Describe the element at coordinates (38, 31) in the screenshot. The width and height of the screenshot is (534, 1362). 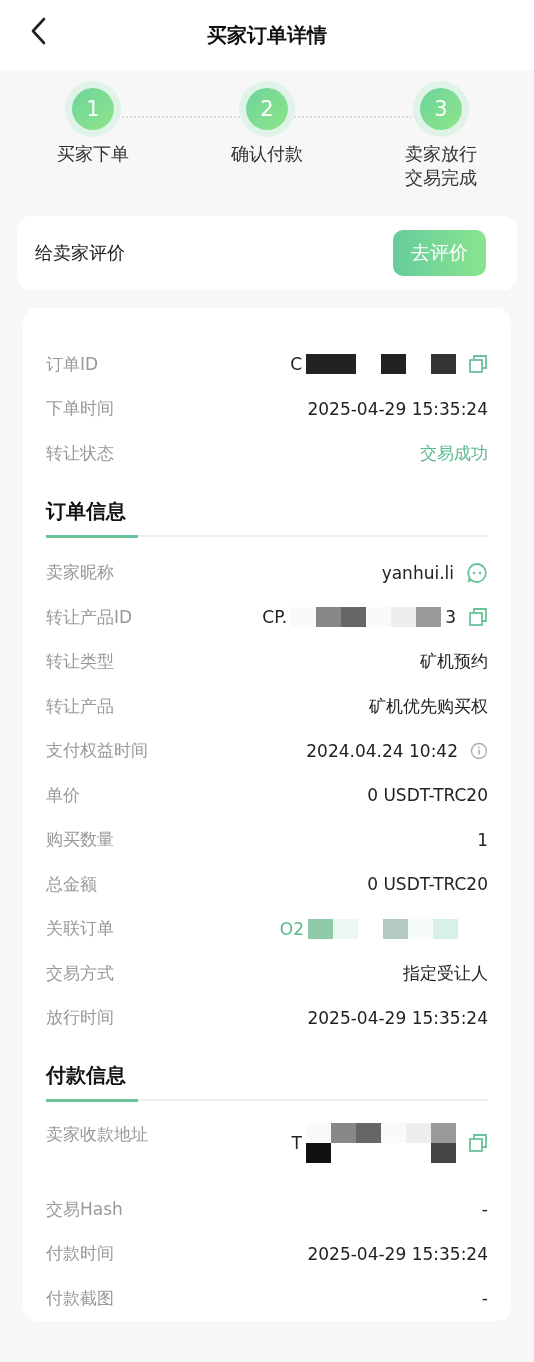
I see `back-icon` at that location.